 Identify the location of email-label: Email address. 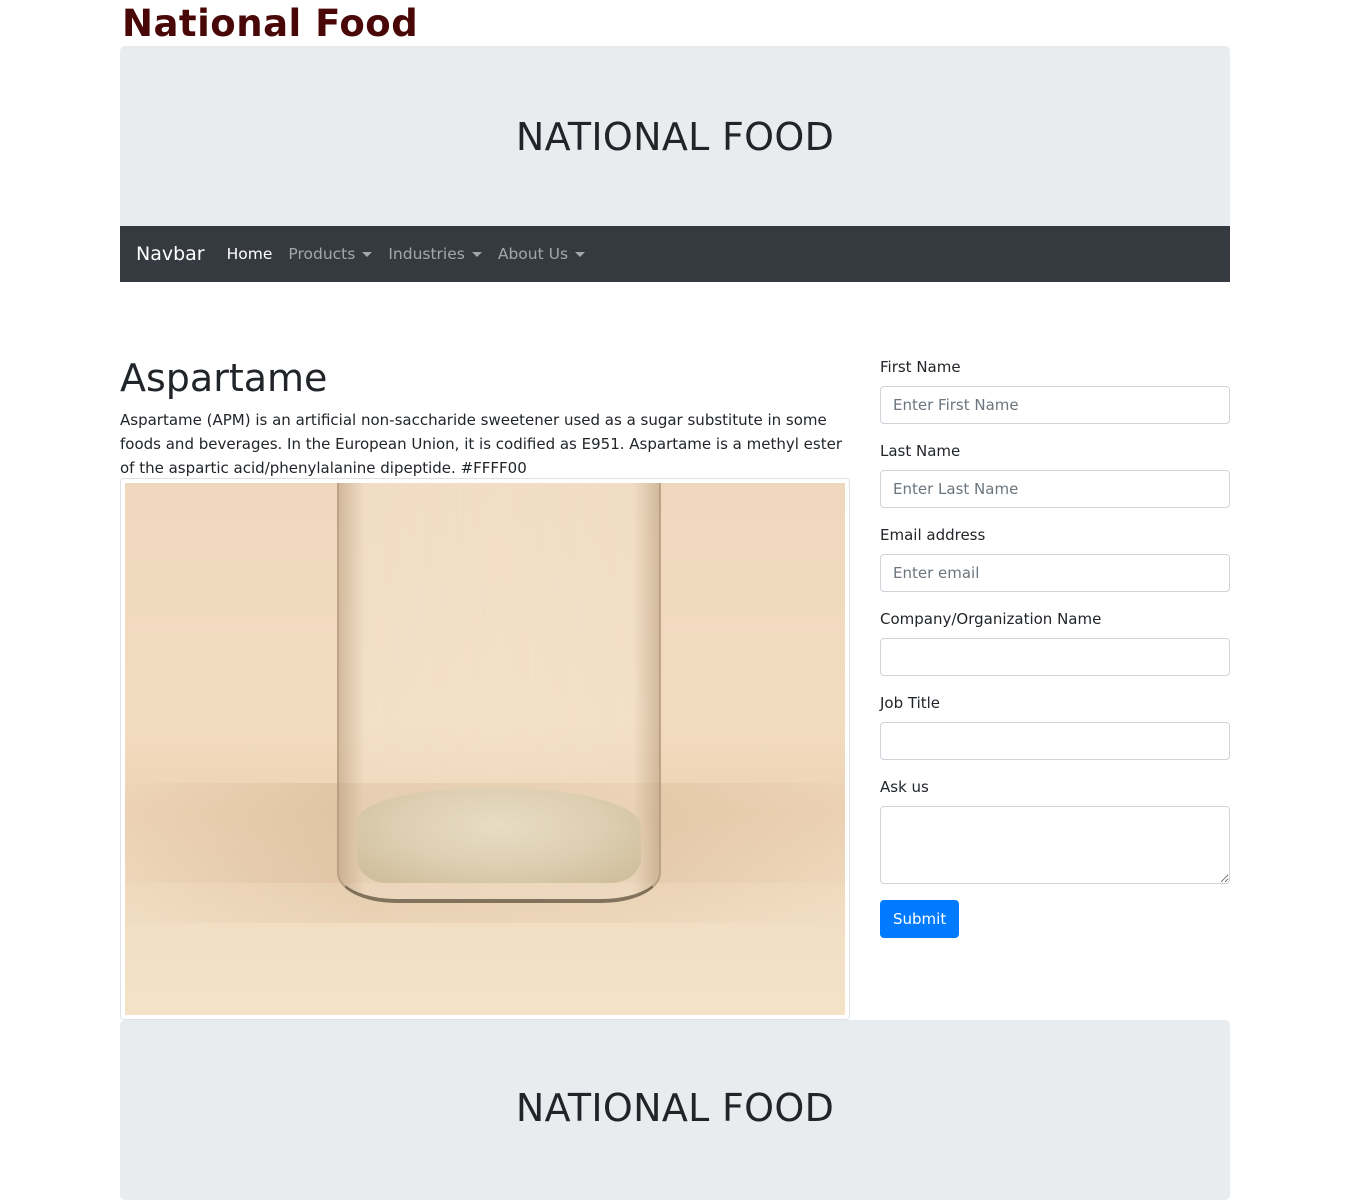
(933, 535).